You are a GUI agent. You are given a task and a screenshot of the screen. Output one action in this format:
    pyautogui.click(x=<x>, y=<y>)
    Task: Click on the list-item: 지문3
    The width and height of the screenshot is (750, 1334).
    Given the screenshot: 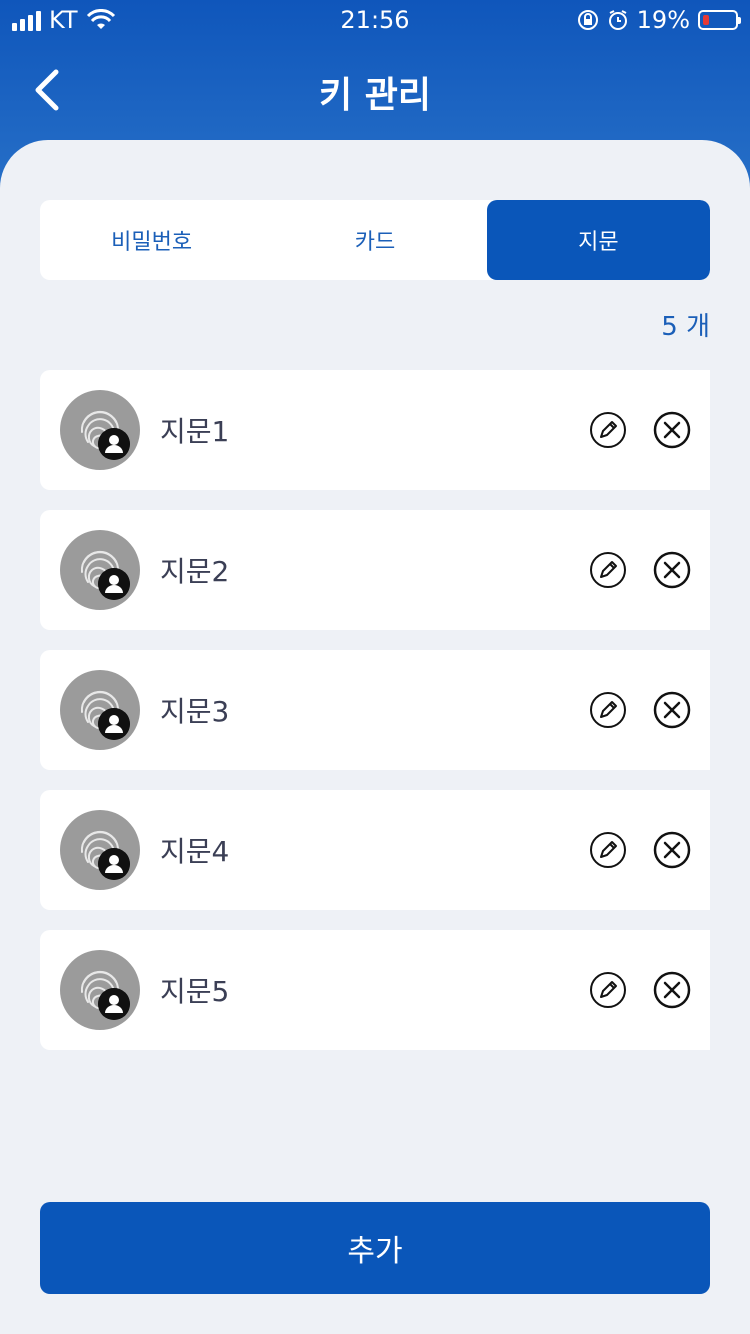 What is the action you would take?
    pyautogui.click(x=375, y=710)
    